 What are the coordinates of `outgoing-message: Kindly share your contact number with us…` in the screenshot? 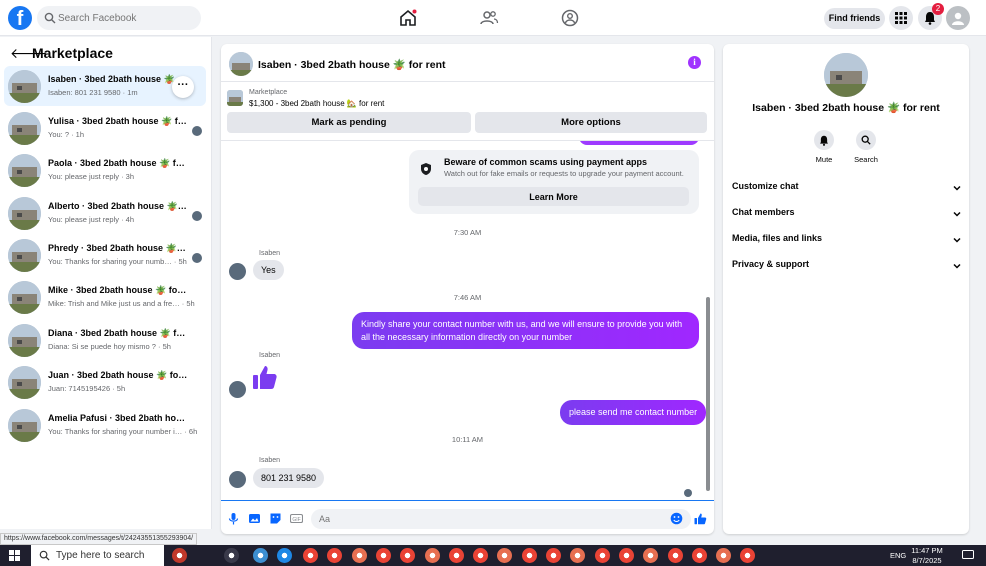 It's located at (525, 331).